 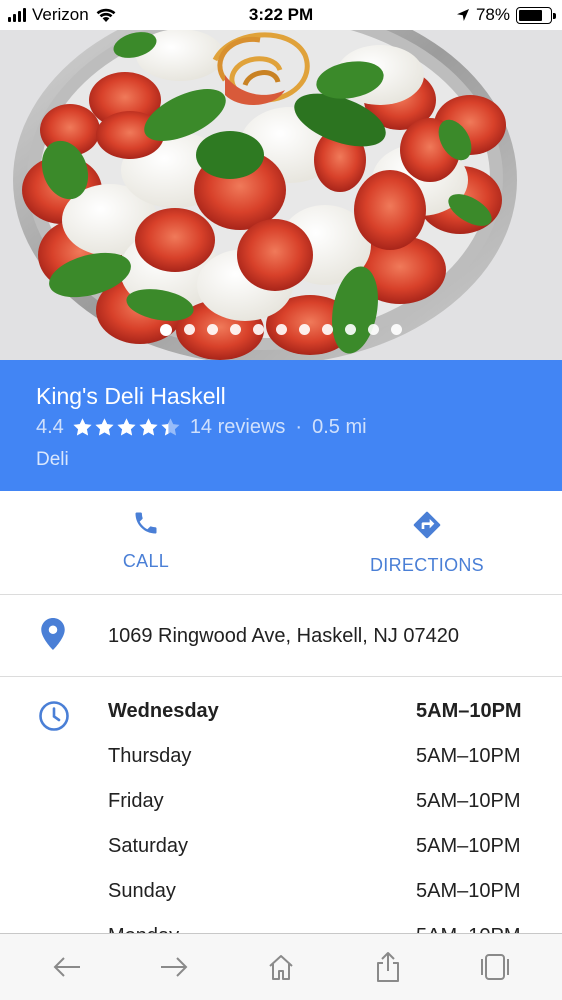 I want to click on tabs-icon, so click(x=494, y=967).